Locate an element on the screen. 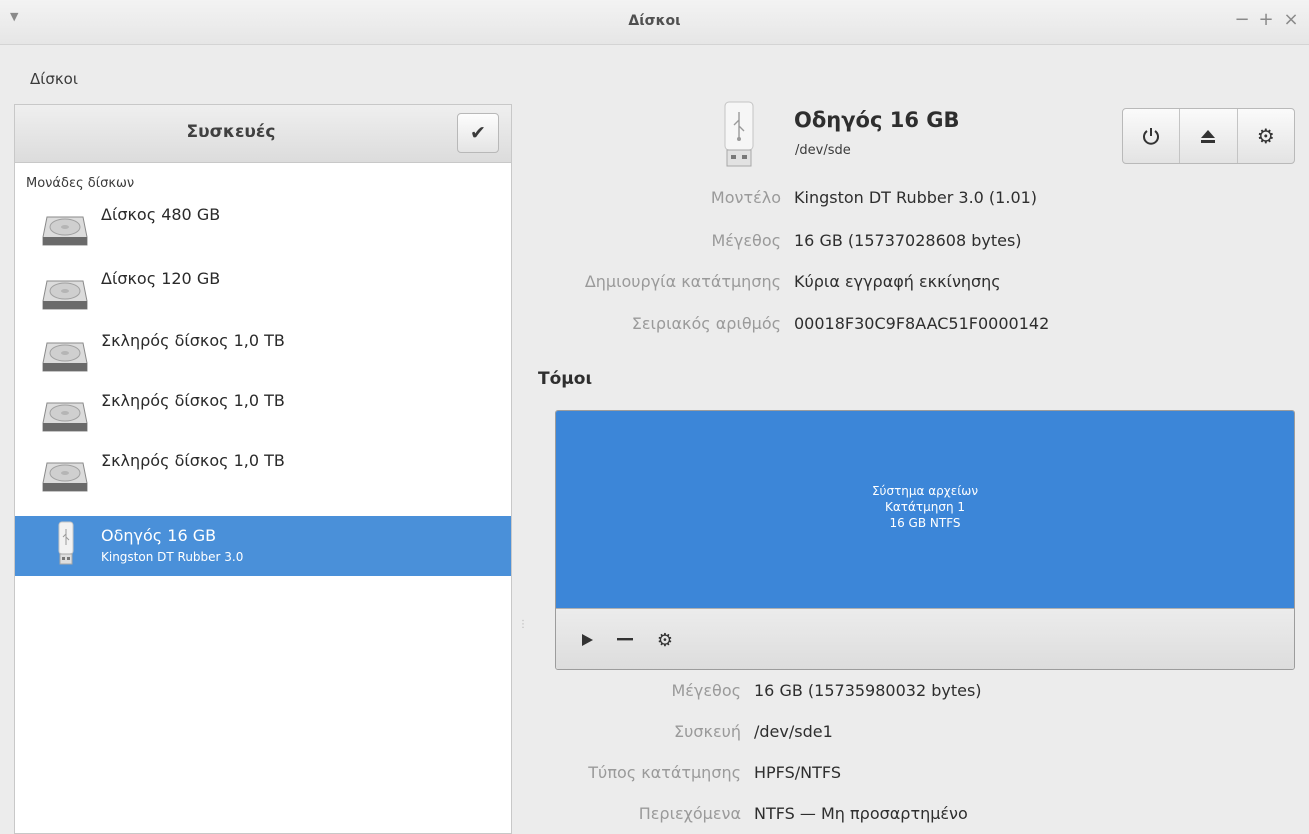 The height and width of the screenshot is (834, 1309). window-title: Δίσκοι is located at coordinates (654, 21).